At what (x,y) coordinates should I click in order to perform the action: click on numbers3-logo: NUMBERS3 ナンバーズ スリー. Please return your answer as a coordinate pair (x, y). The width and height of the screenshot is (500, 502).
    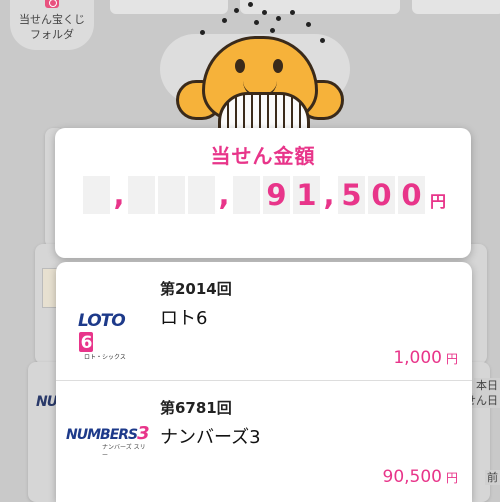
    Looking at the image, I should click on (108, 441).